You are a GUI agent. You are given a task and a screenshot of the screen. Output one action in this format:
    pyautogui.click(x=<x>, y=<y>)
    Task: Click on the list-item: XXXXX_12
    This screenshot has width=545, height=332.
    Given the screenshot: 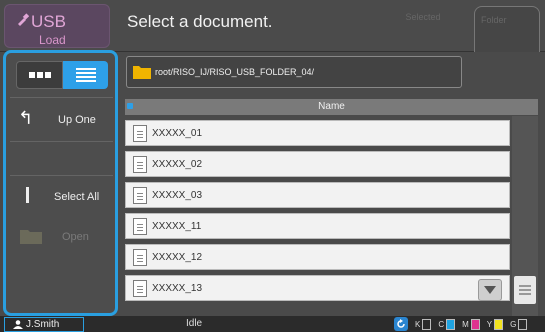 What is the action you would take?
    pyautogui.click(x=317, y=257)
    